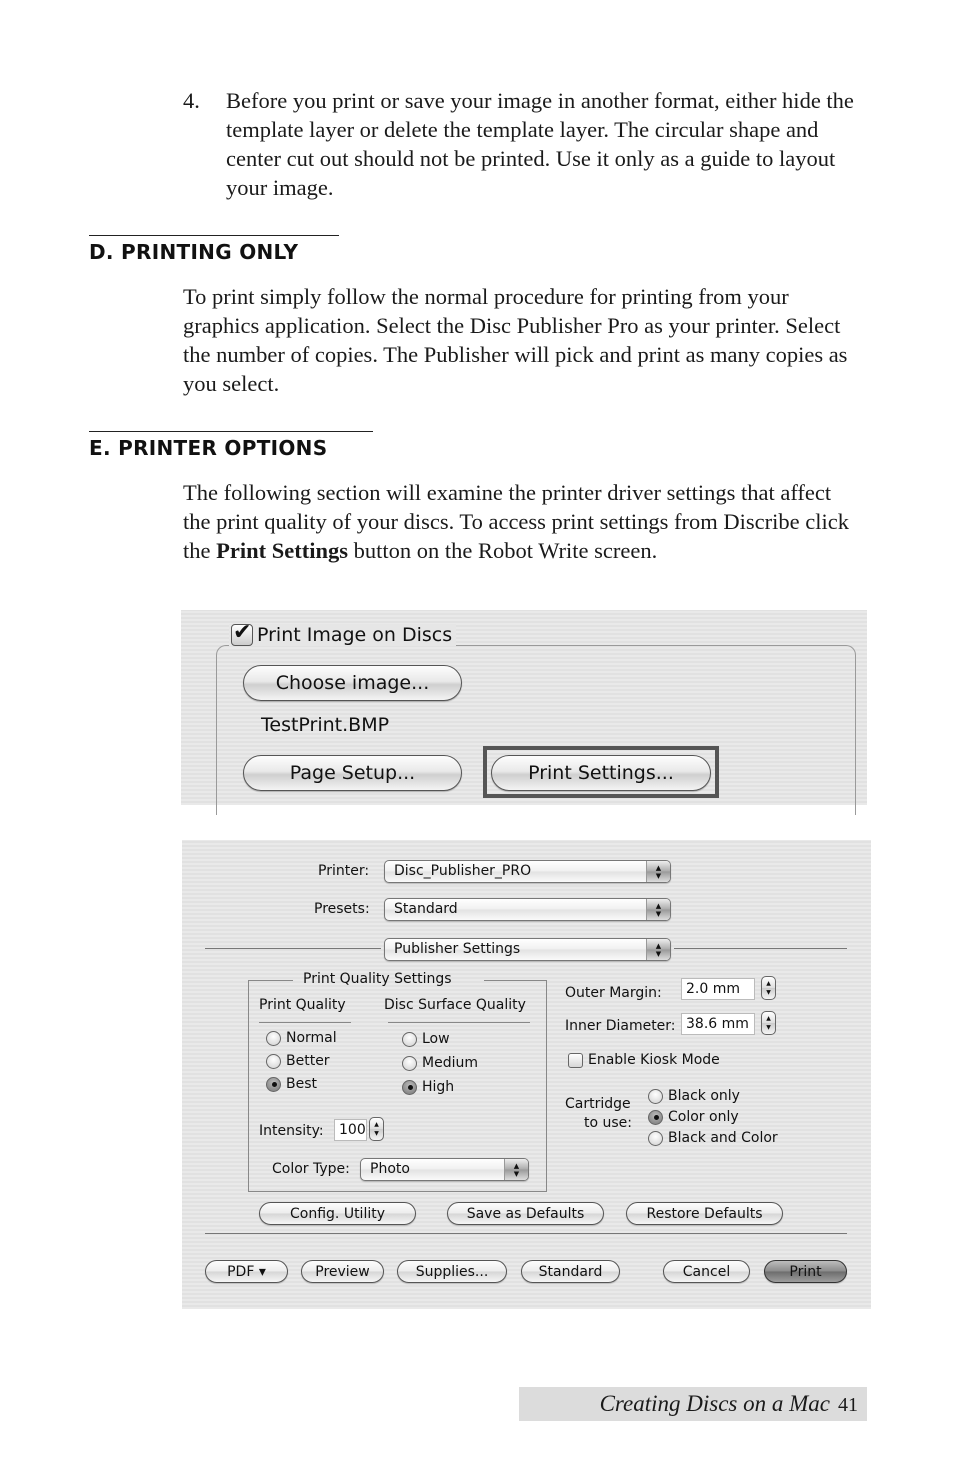 This screenshot has height=1475, width=954. I want to click on config-utility-button: Config. Utility, so click(337, 1213).